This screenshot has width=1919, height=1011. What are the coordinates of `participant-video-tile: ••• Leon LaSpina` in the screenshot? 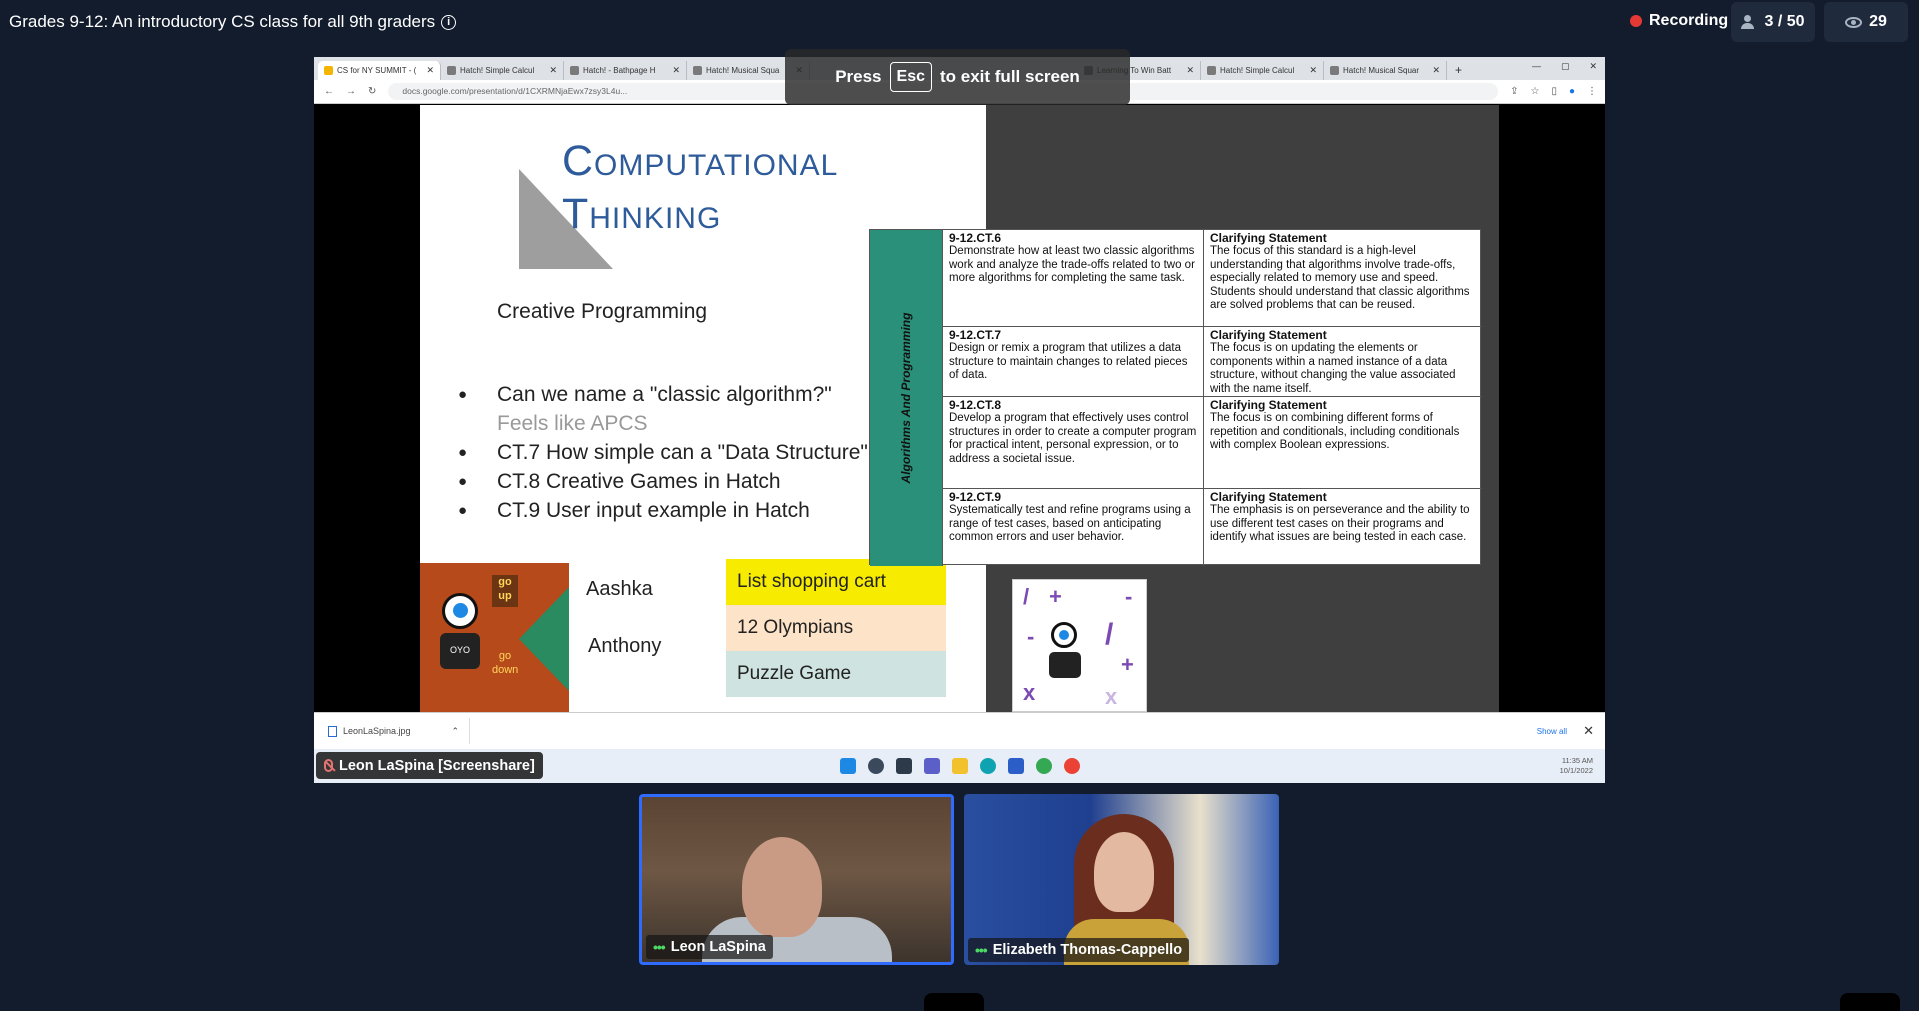 It's located at (796, 879).